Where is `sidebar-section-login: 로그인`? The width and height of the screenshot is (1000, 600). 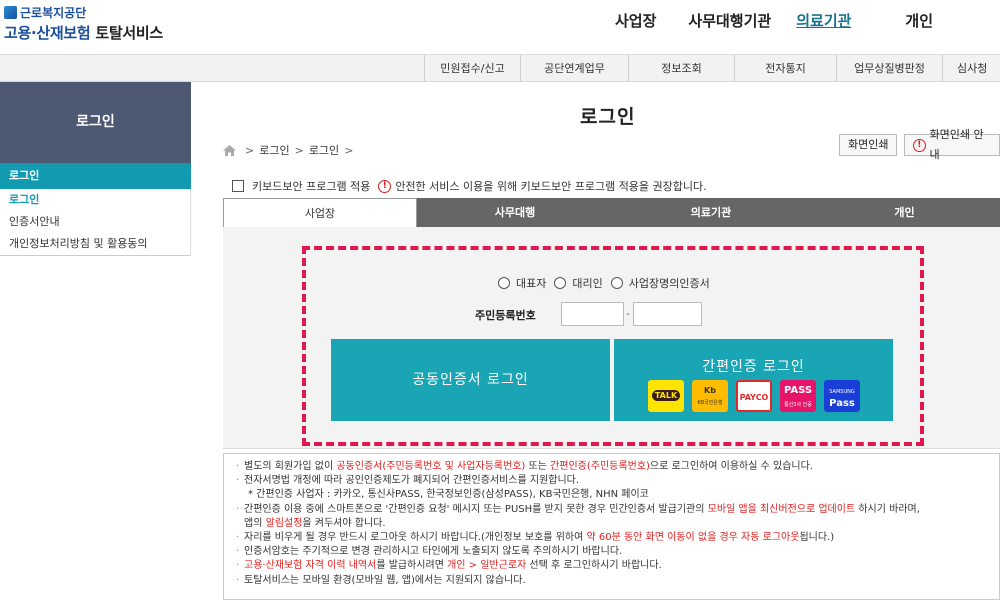 sidebar-section-login: 로그인 is located at coordinates (95, 176).